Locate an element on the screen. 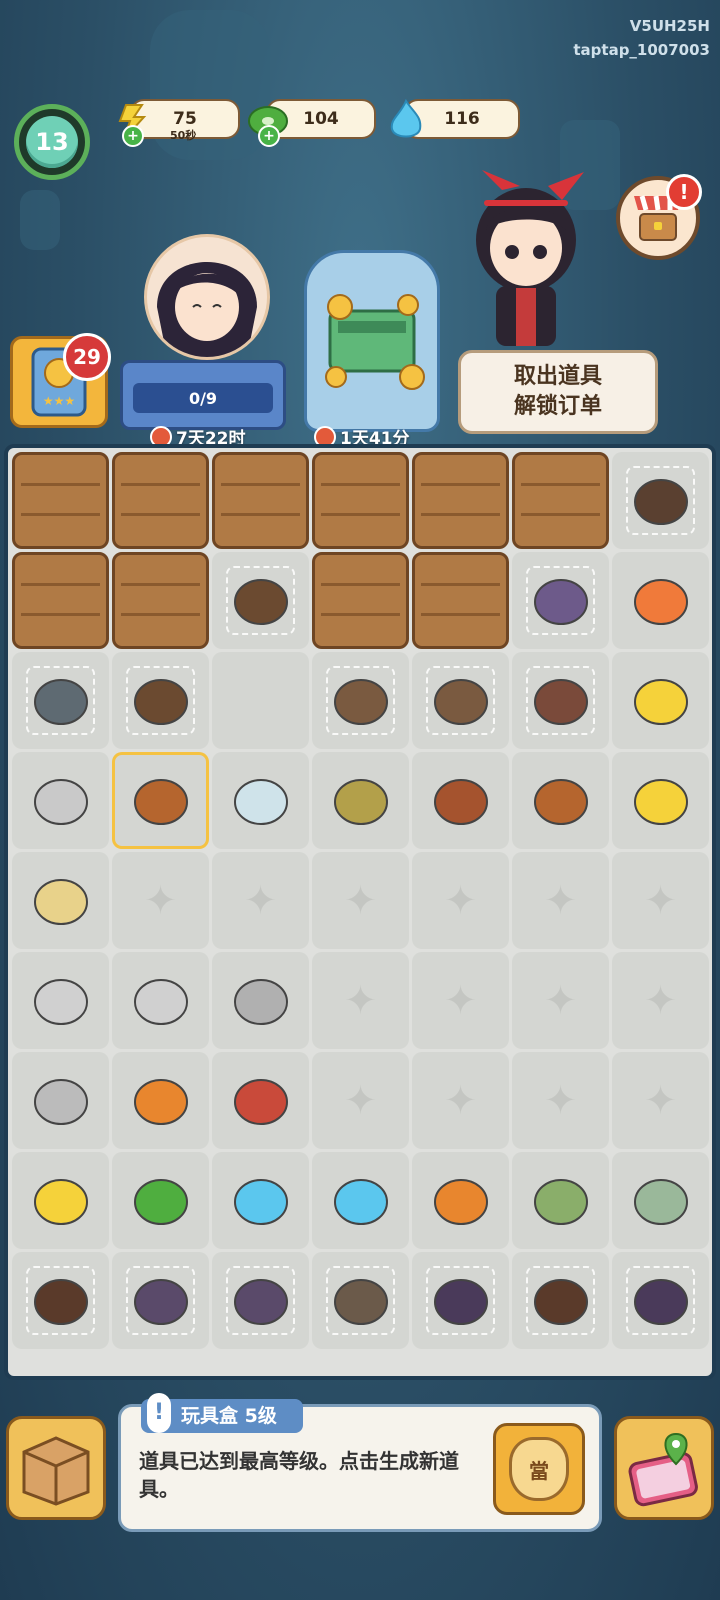  jade-coin-icon is located at coordinates (161, 1201).